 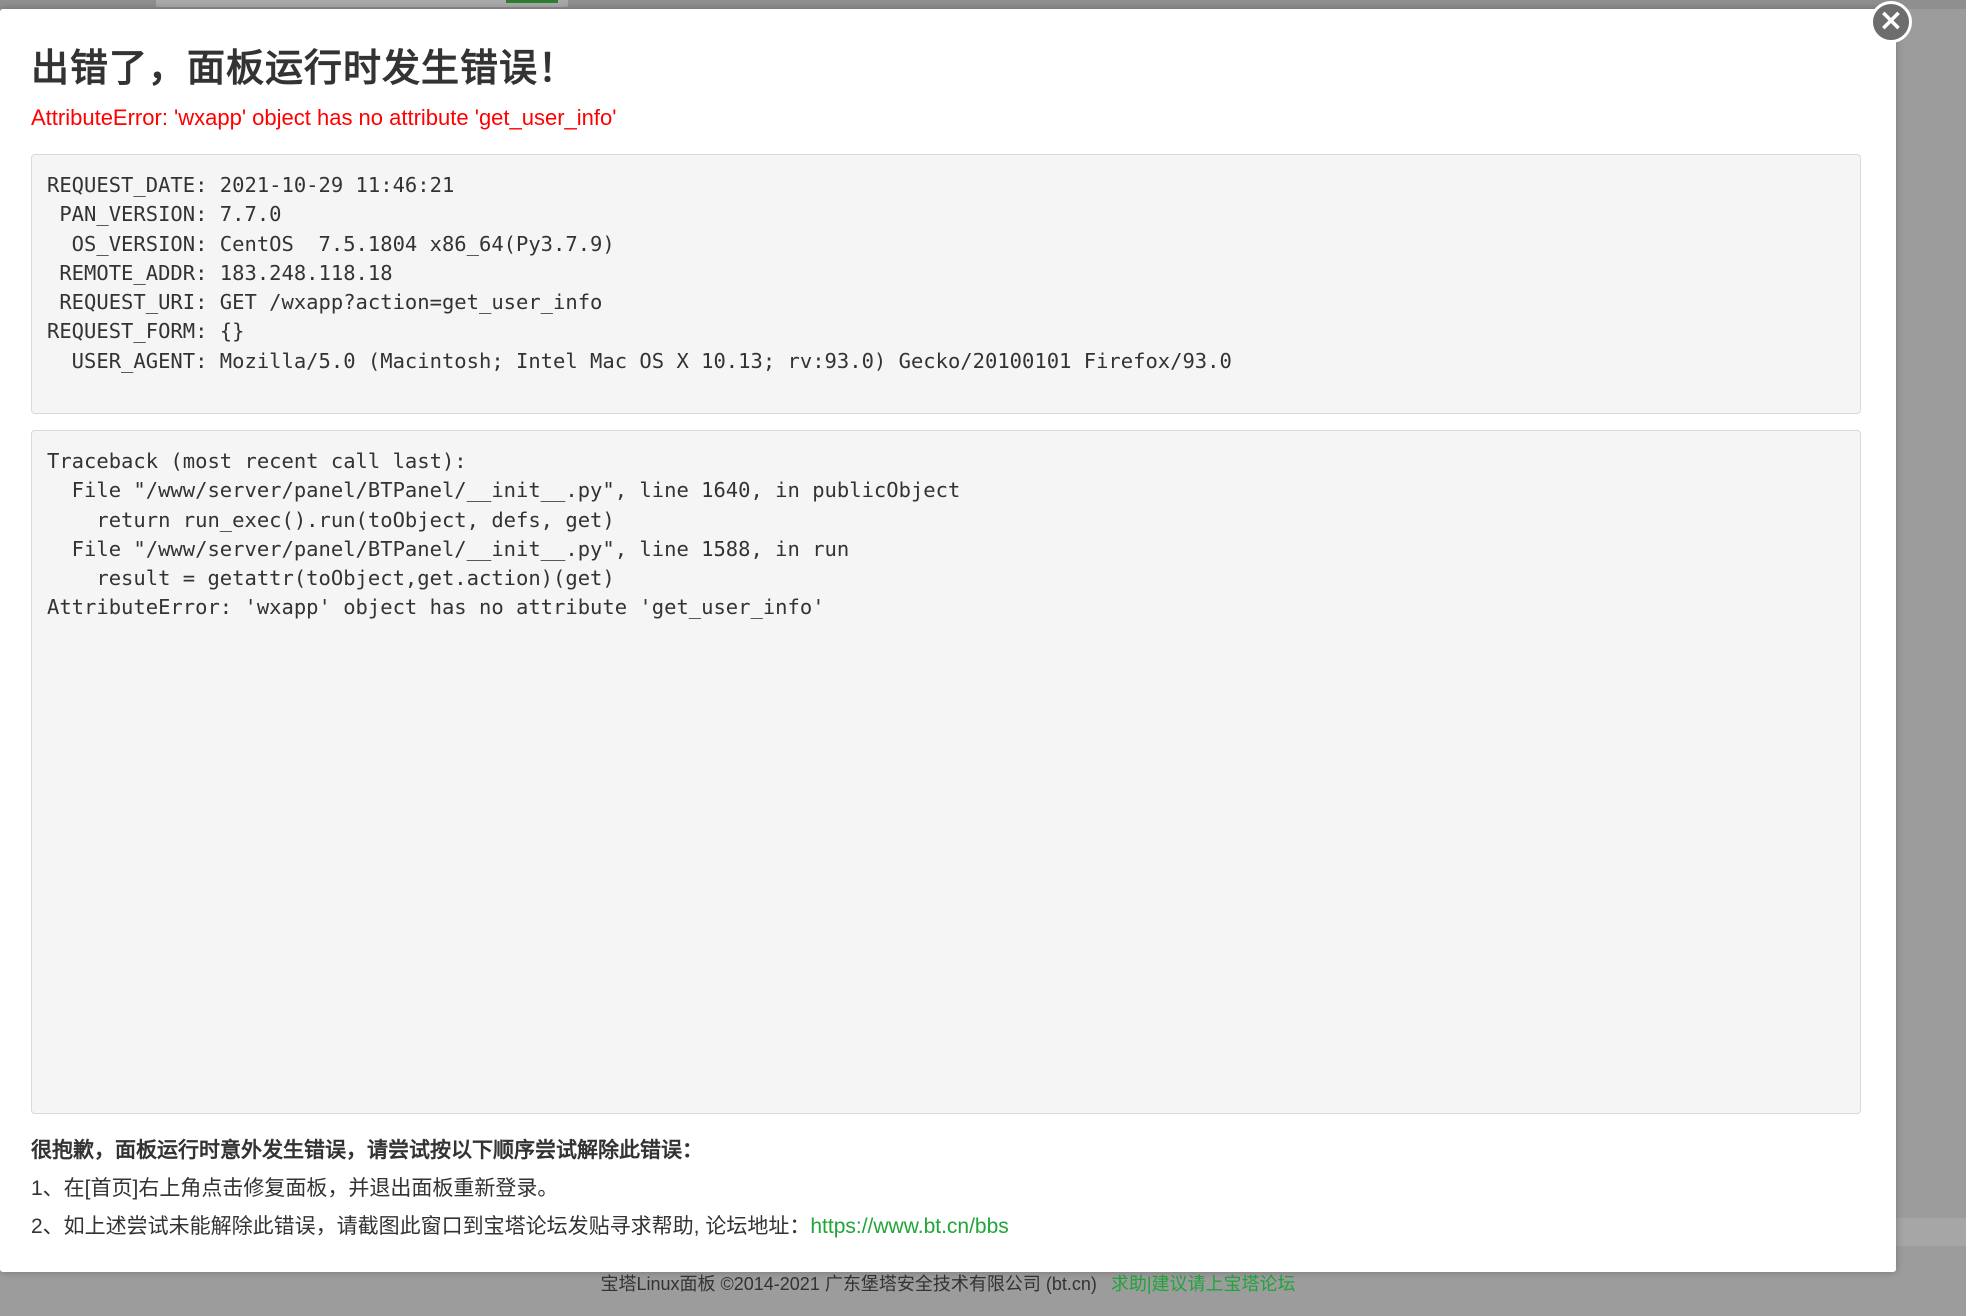 I want to click on background-topbar, so click(x=983, y=4).